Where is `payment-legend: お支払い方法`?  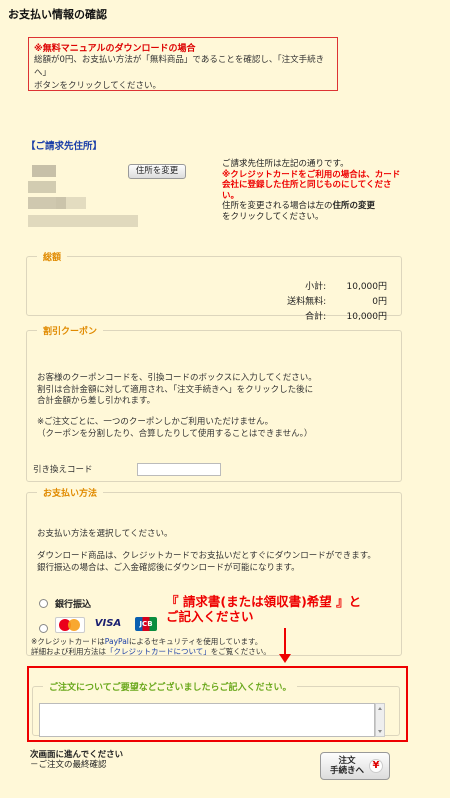
payment-legend: お支払い方法 is located at coordinates (70, 494).